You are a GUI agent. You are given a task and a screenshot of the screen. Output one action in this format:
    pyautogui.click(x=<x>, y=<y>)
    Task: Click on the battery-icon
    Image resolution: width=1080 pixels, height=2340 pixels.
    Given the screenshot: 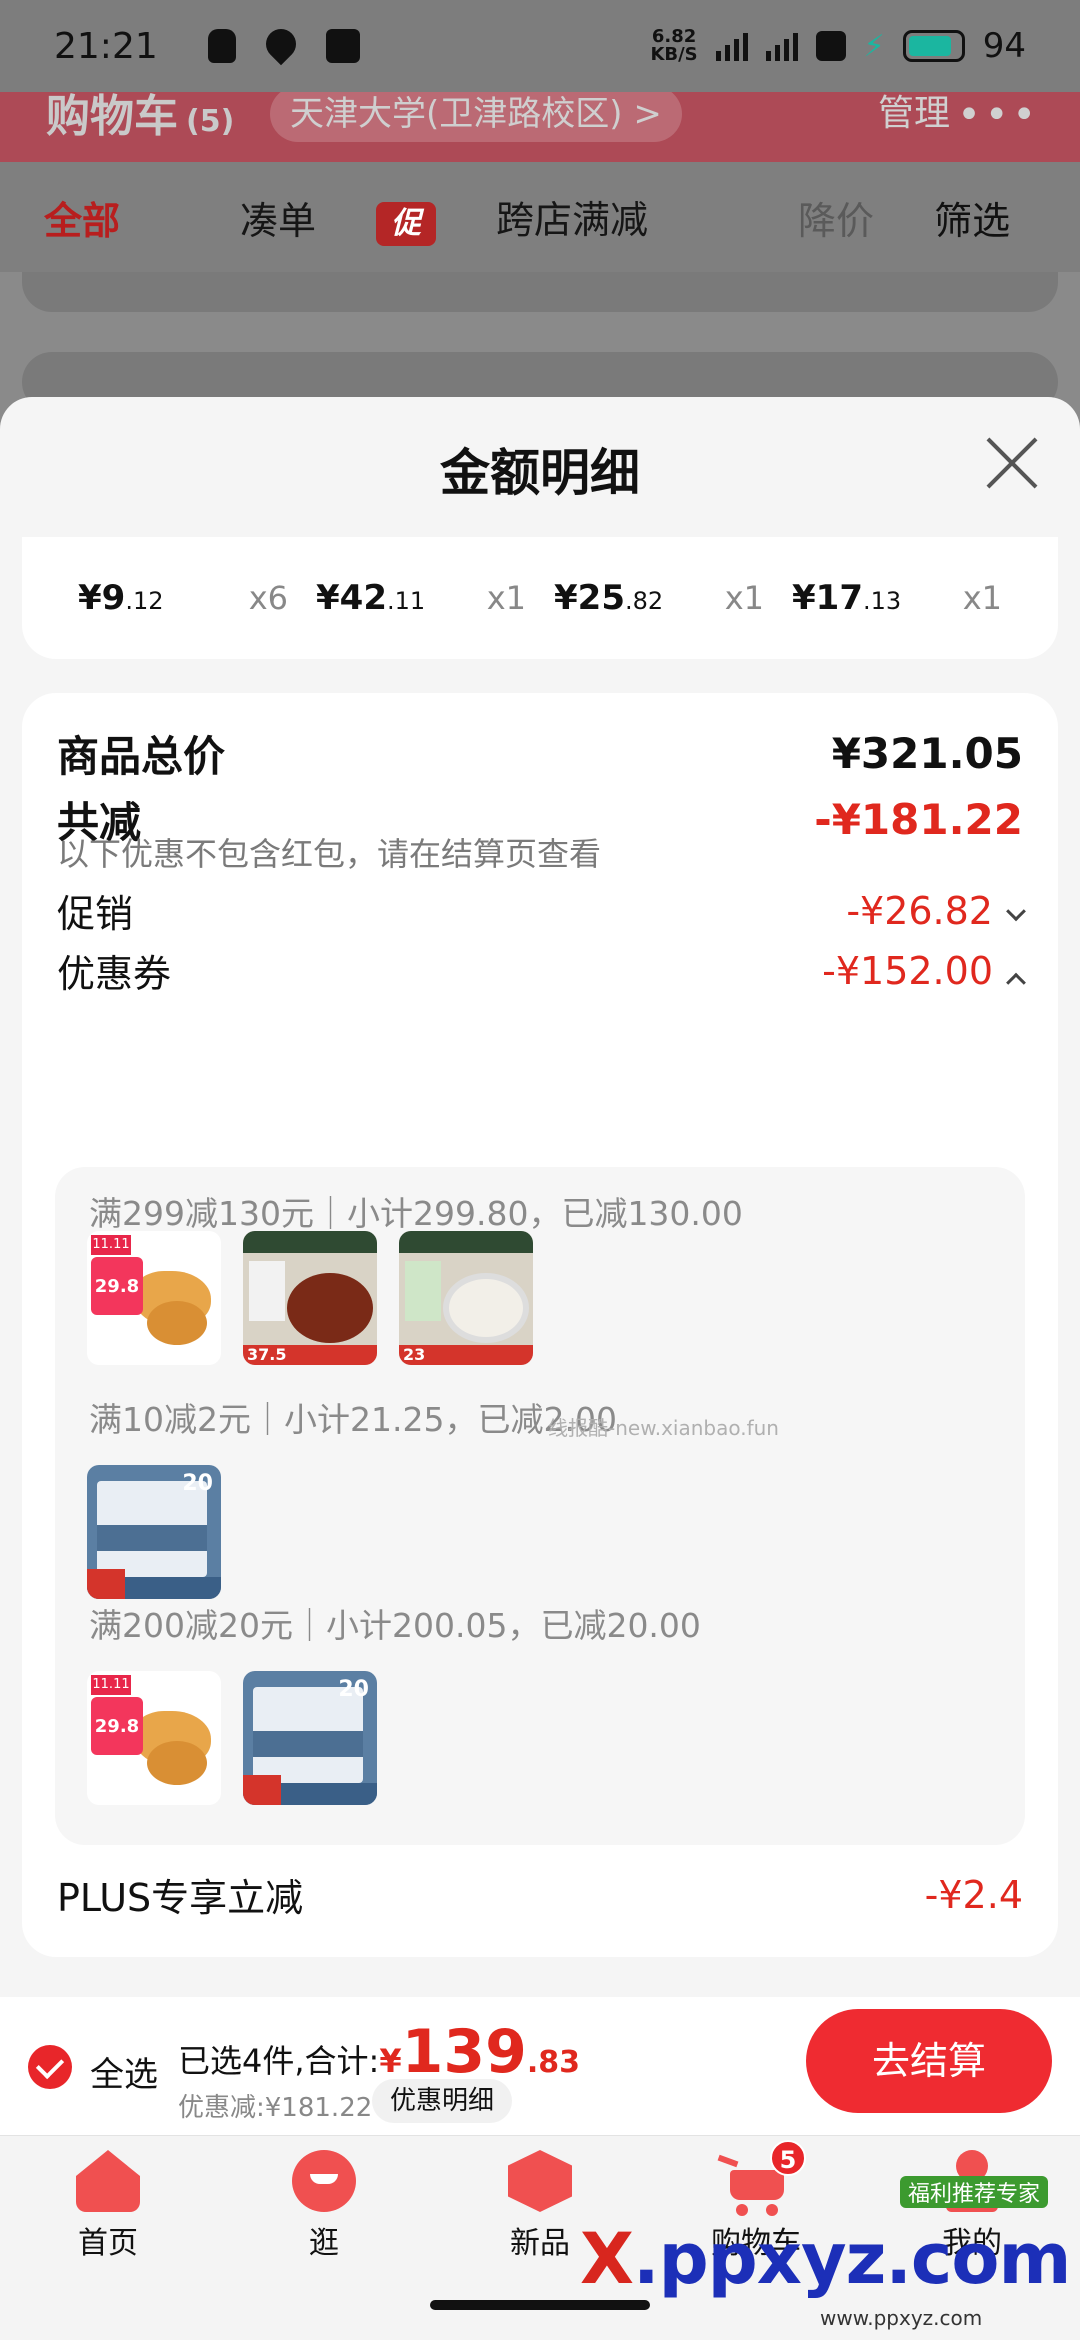 What is the action you would take?
    pyautogui.click(x=933, y=46)
    